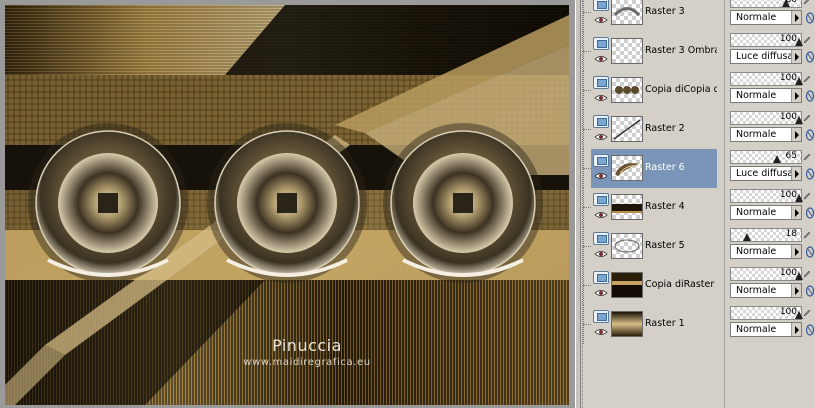 The width and height of the screenshot is (815, 408). Describe the element at coordinates (766, 157) in the screenshot. I see `opacity-slider: 65` at that location.